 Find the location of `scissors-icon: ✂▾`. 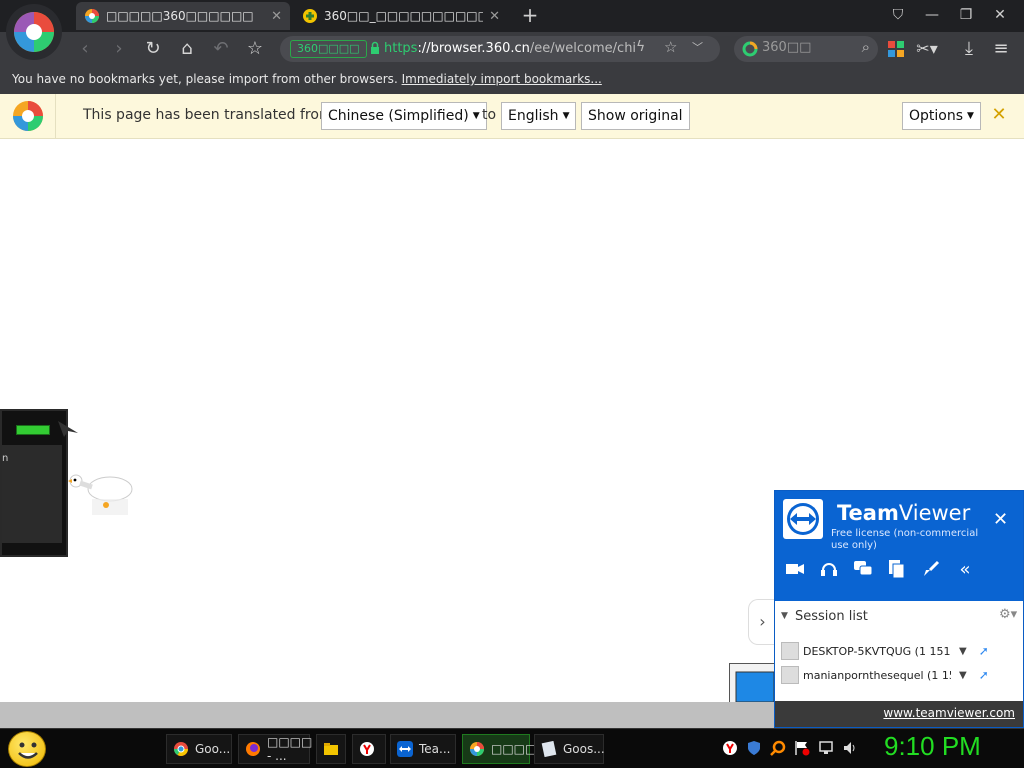

scissors-icon: ✂▾ is located at coordinates (927, 49).